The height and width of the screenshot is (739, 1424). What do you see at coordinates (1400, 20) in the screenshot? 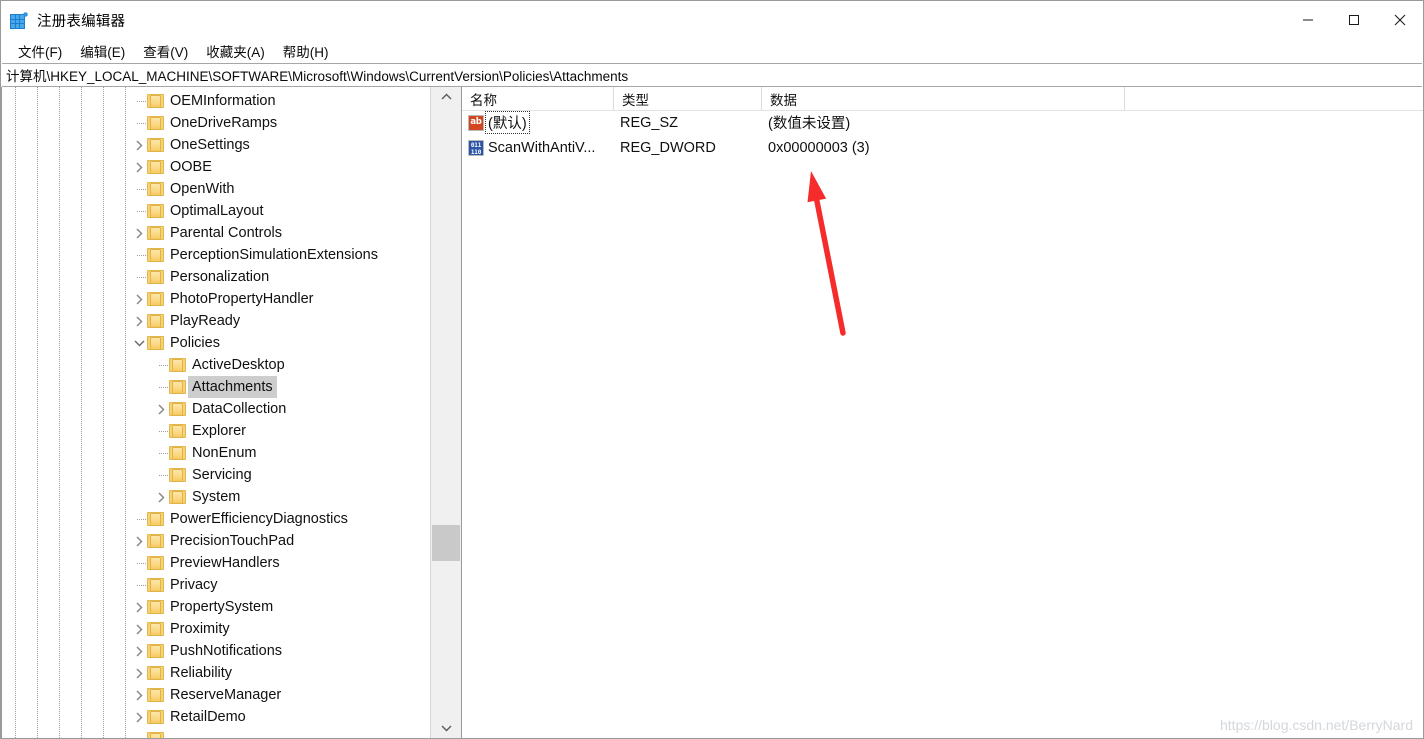
I see `close-button` at bounding box center [1400, 20].